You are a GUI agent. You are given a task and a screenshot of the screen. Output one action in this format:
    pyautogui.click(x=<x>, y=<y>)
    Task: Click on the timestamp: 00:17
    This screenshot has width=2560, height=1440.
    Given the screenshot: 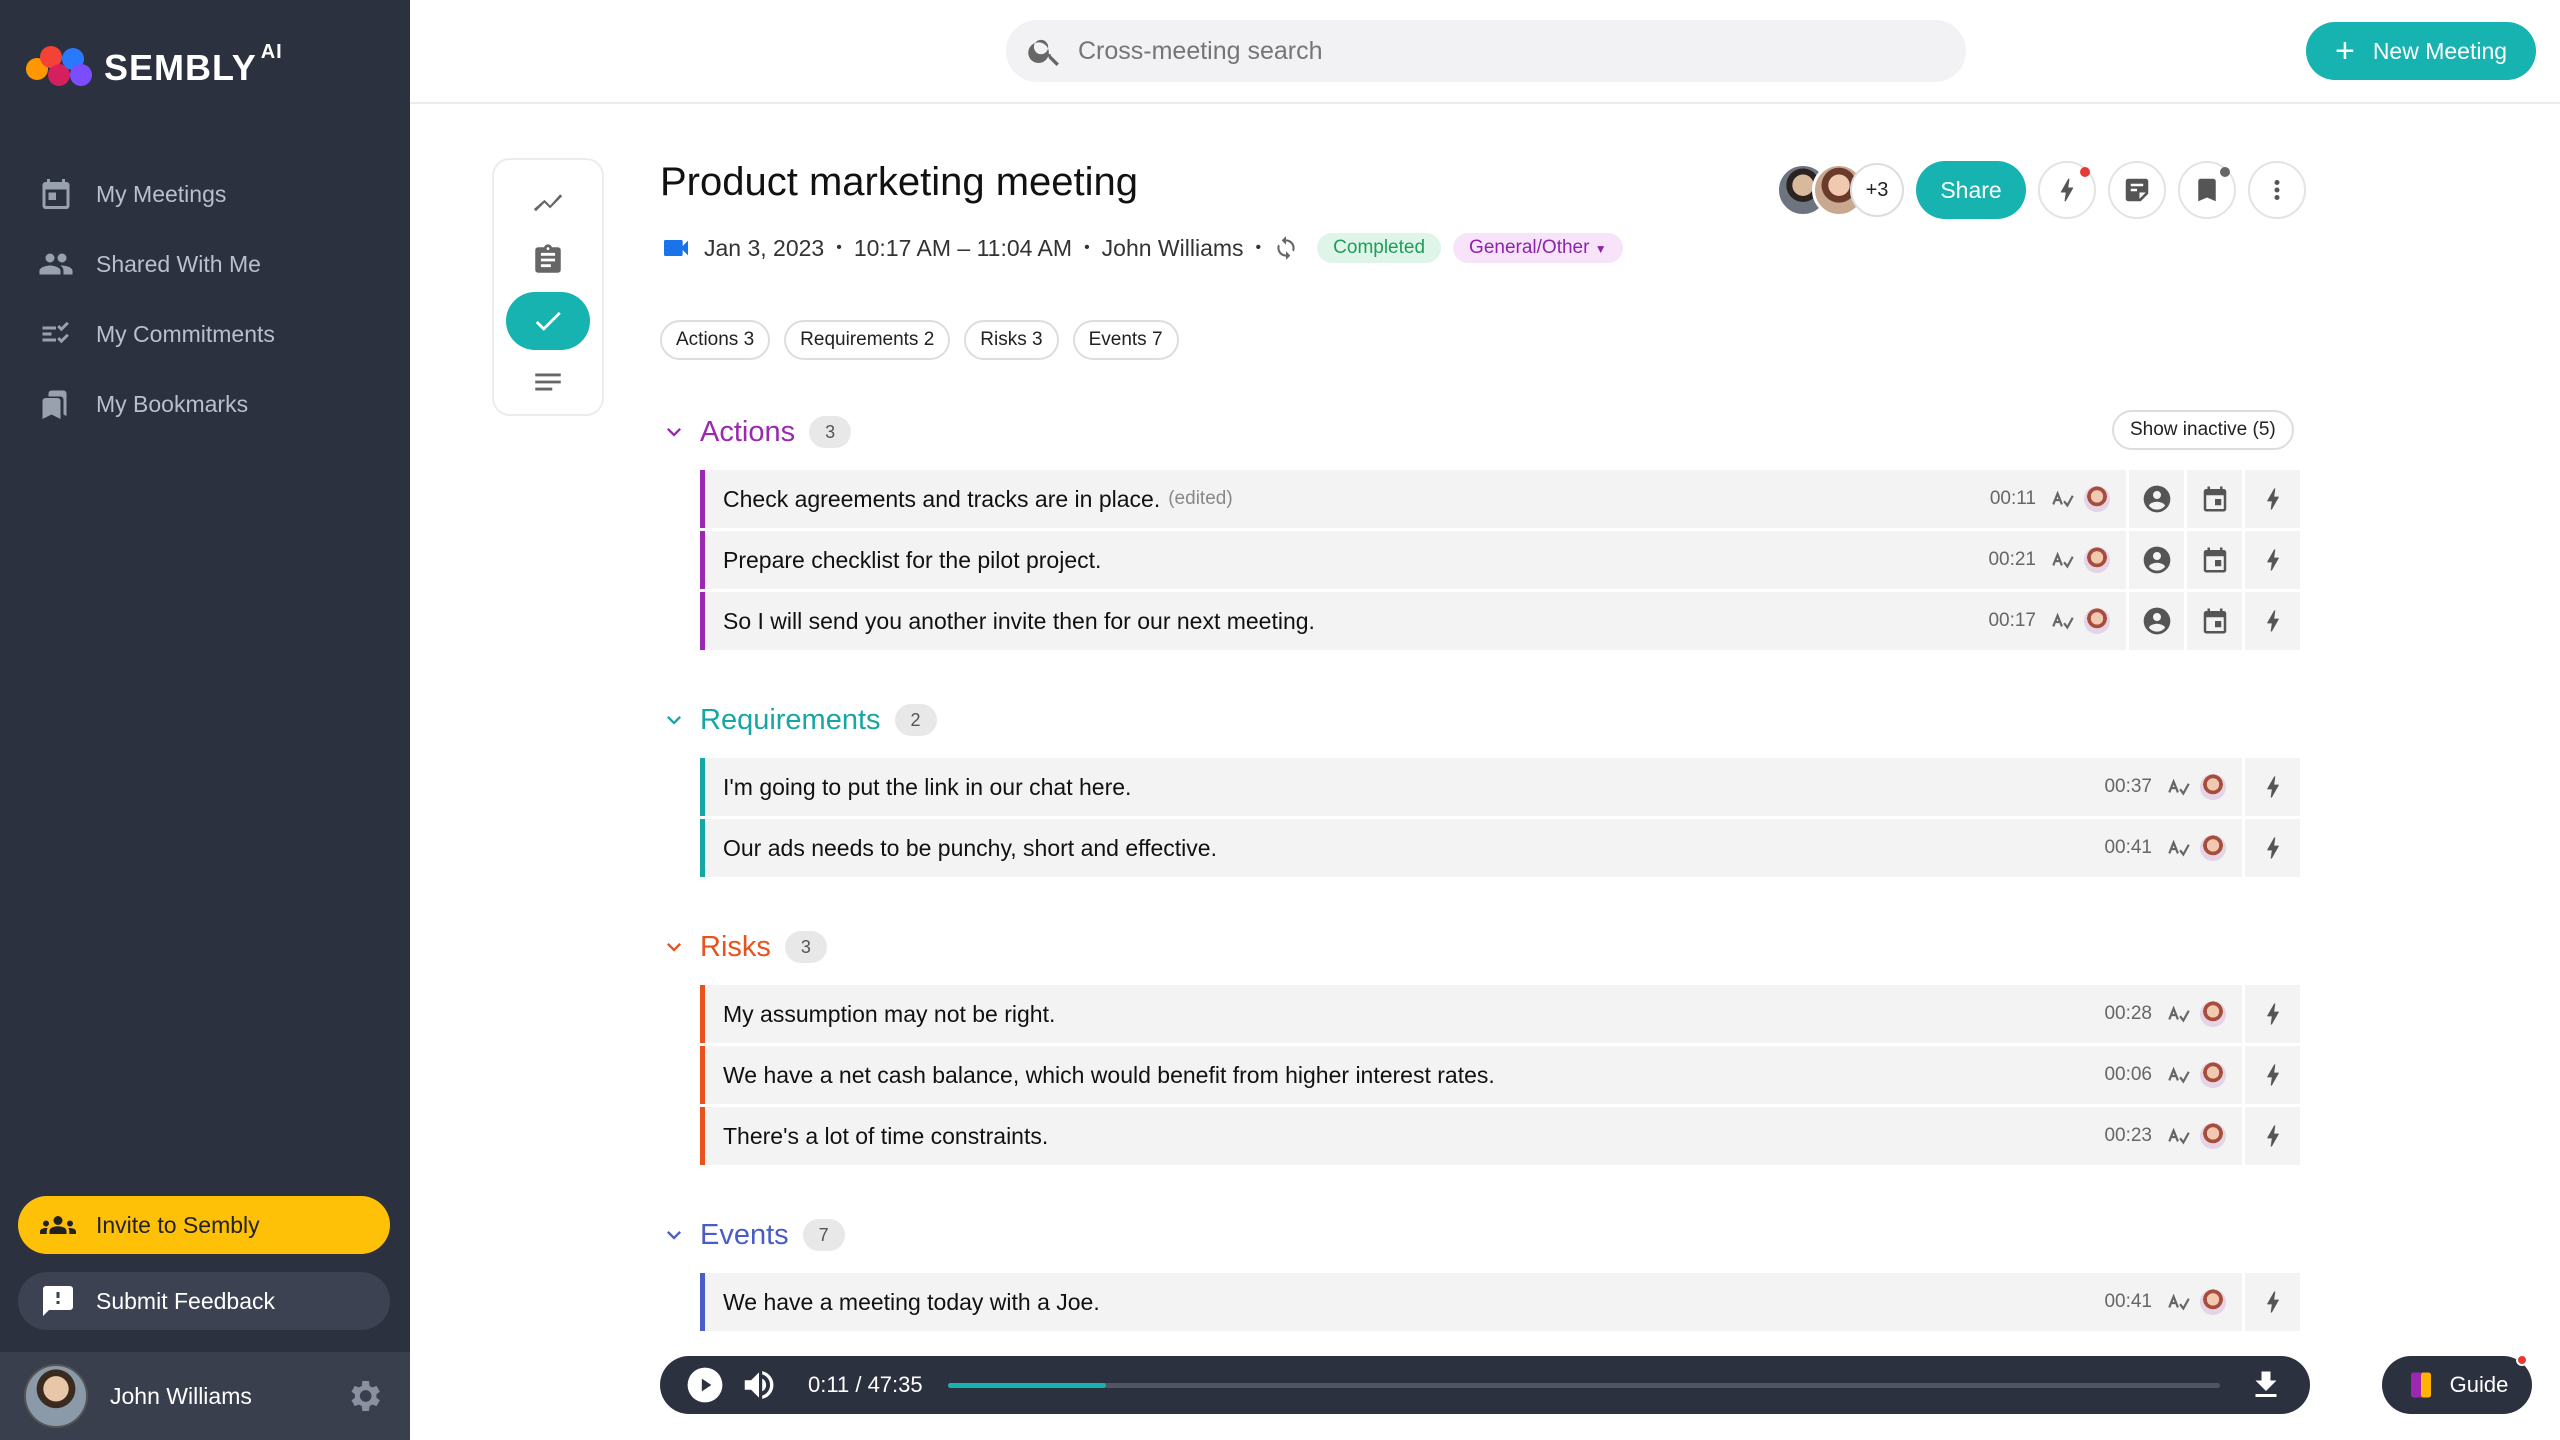 What is the action you would take?
    pyautogui.click(x=2012, y=621)
    